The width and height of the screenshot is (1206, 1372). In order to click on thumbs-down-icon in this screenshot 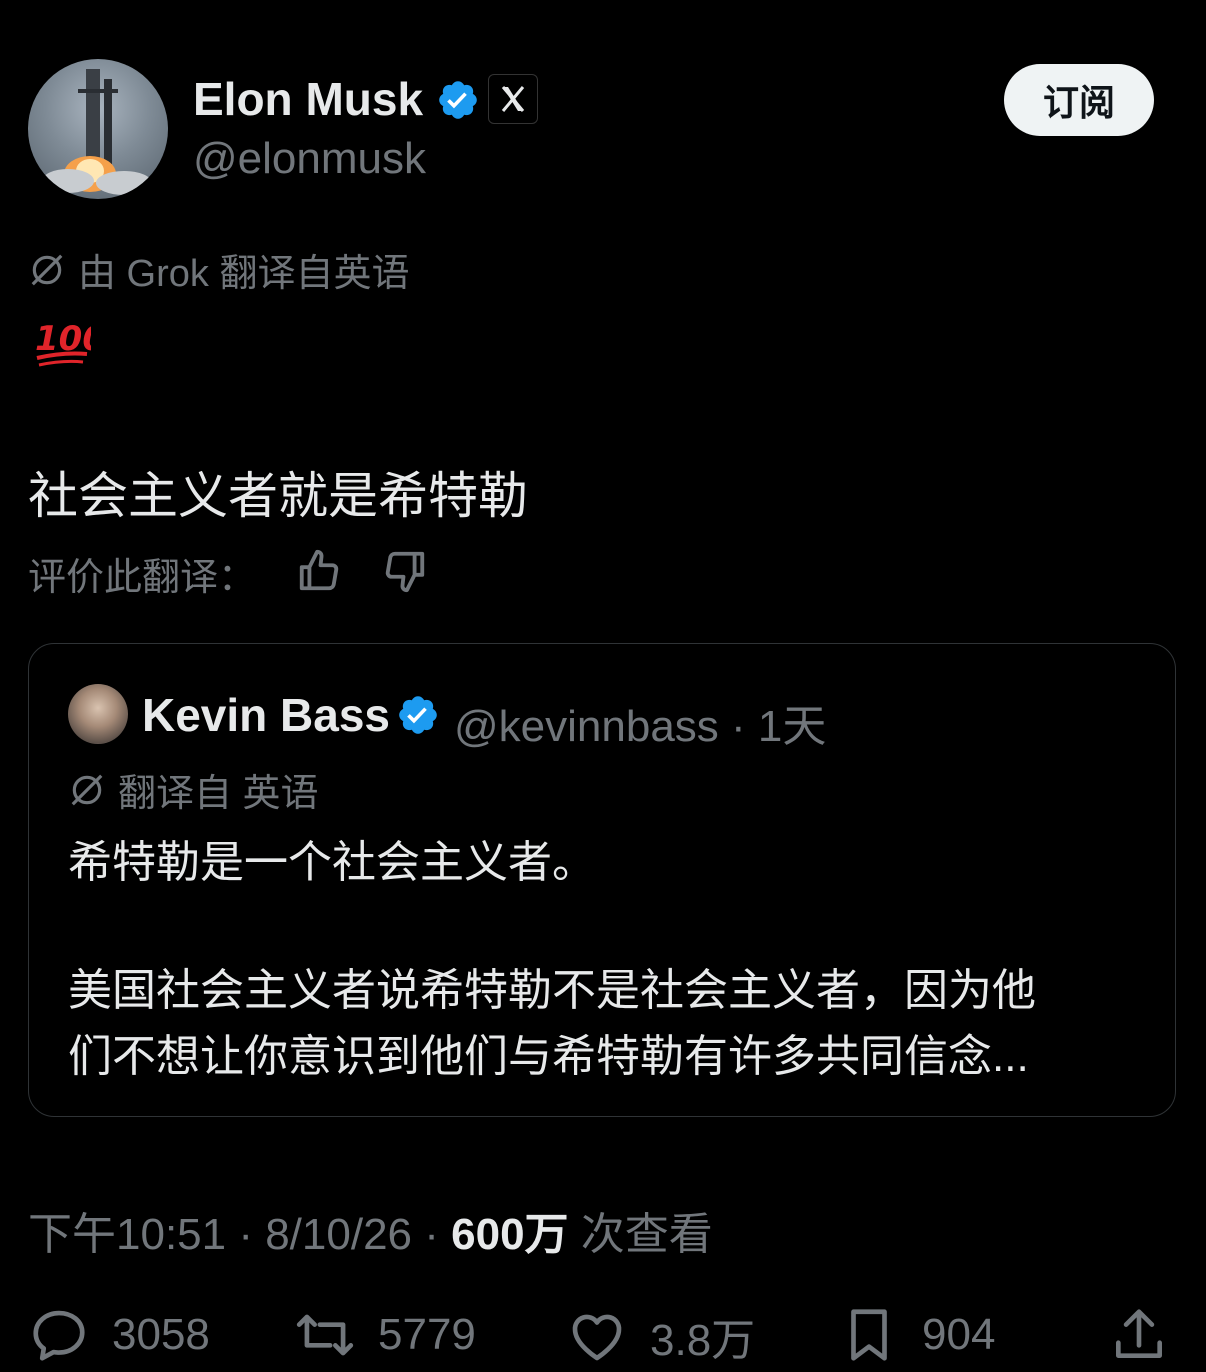, I will do `click(405, 571)`.